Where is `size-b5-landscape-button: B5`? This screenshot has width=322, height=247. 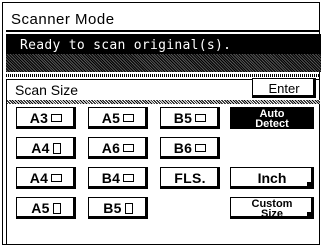
size-b5-landscape-button: B5 is located at coordinates (190, 118).